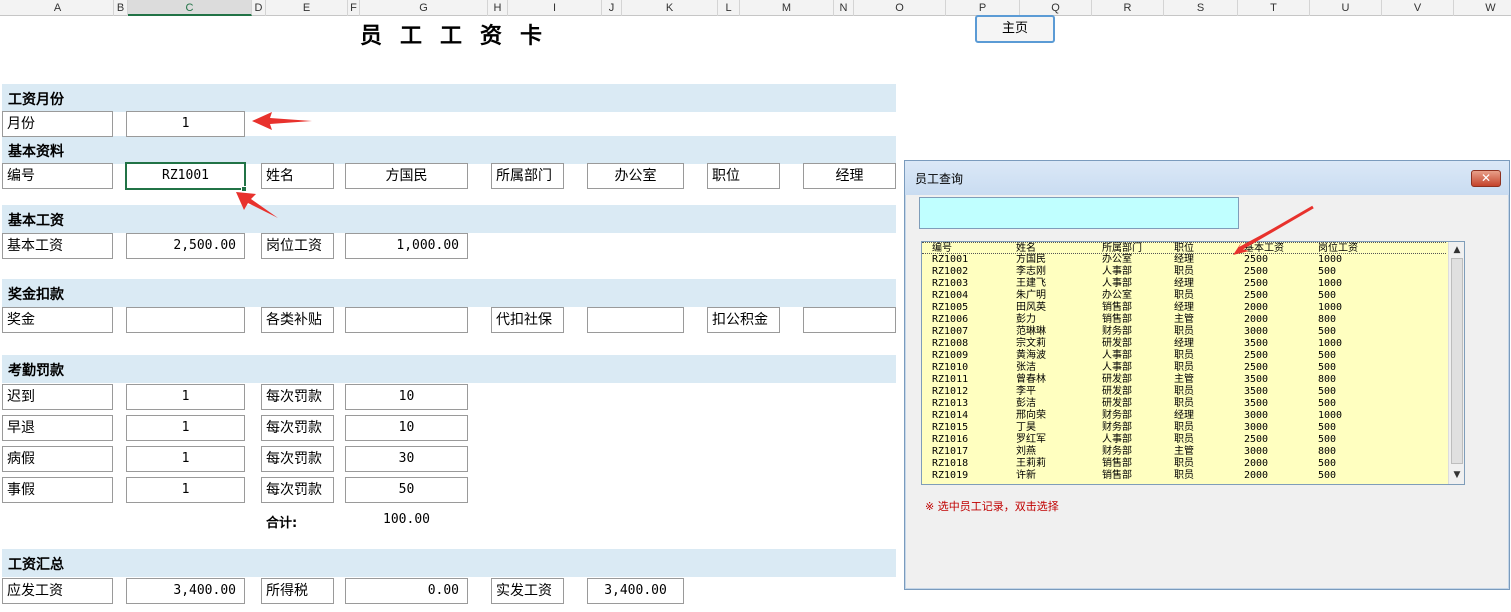 The height and width of the screenshot is (612, 1511). Describe the element at coordinates (1274, 8) in the screenshot. I see `column-header-t: T` at that location.